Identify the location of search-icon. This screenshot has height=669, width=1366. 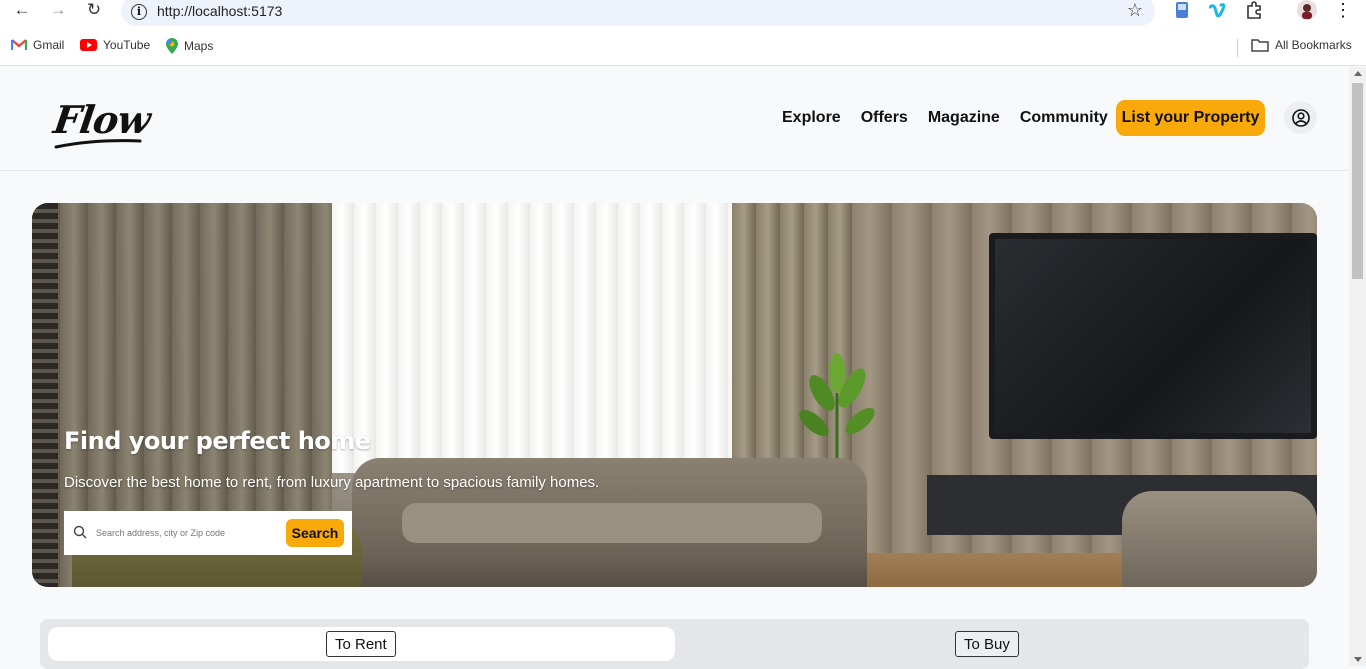
(80, 532).